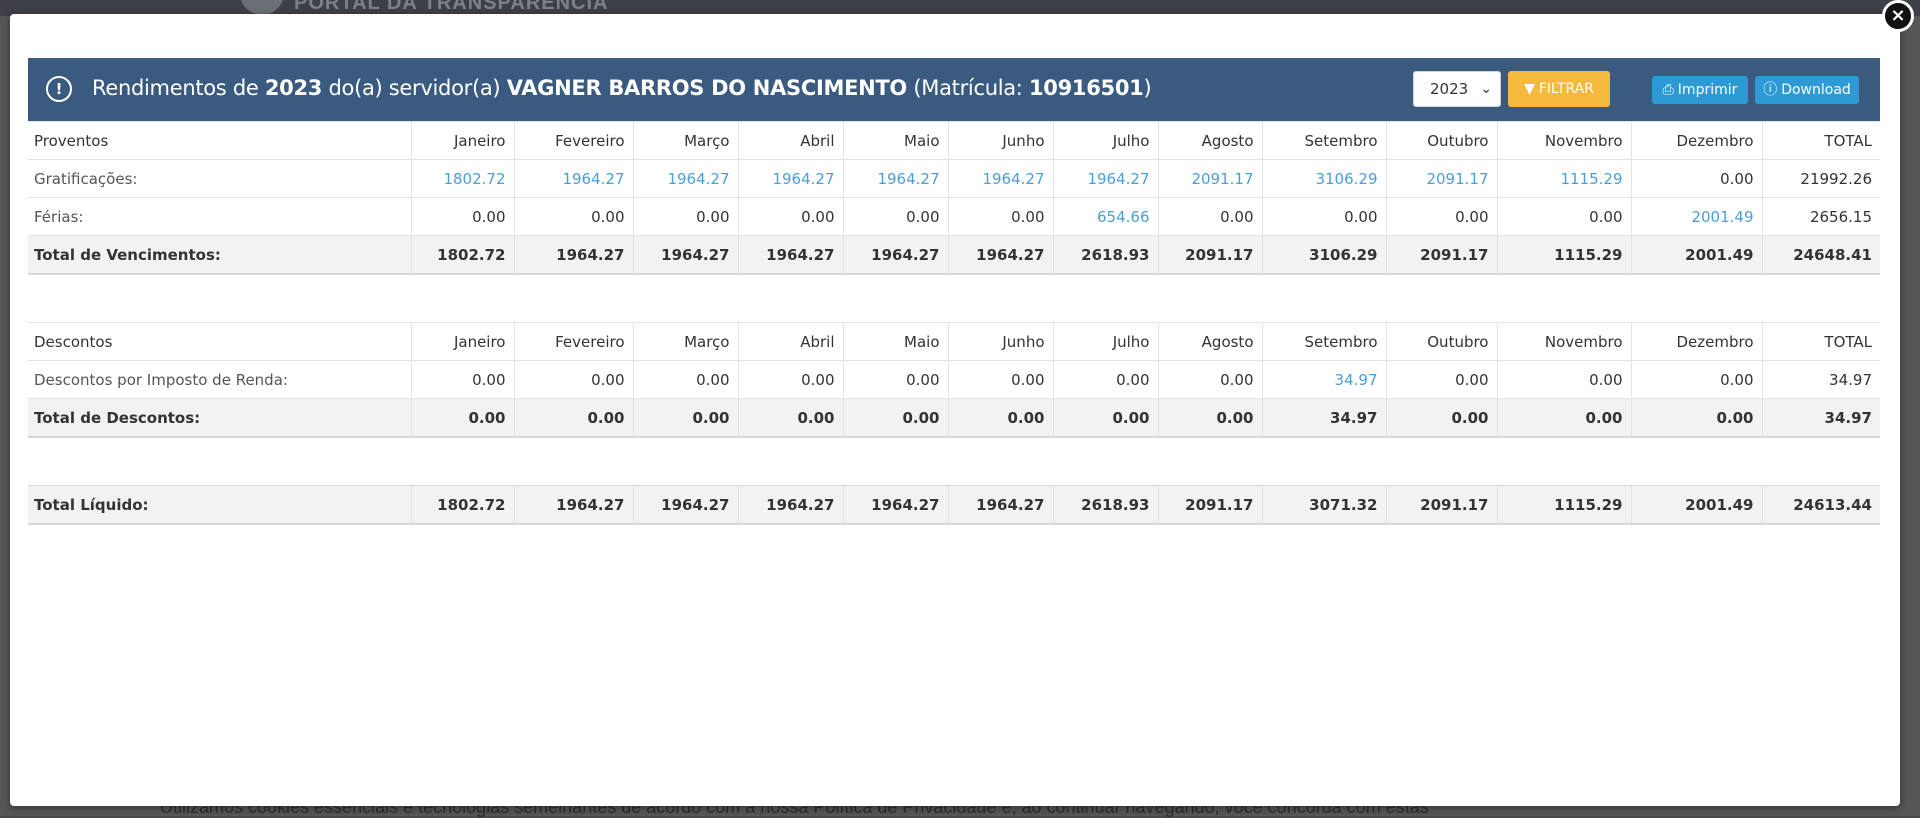 The width and height of the screenshot is (1920, 818). What do you see at coordinates (1707, 90) in the screenshot?
I see `print-button-label: Imprimir` at bounding box center [1707, 90].